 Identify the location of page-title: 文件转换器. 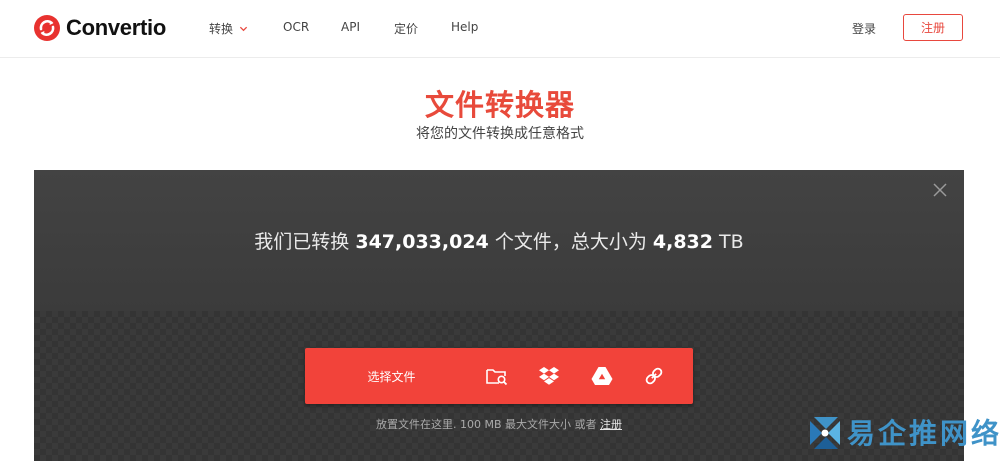
(499, 105).